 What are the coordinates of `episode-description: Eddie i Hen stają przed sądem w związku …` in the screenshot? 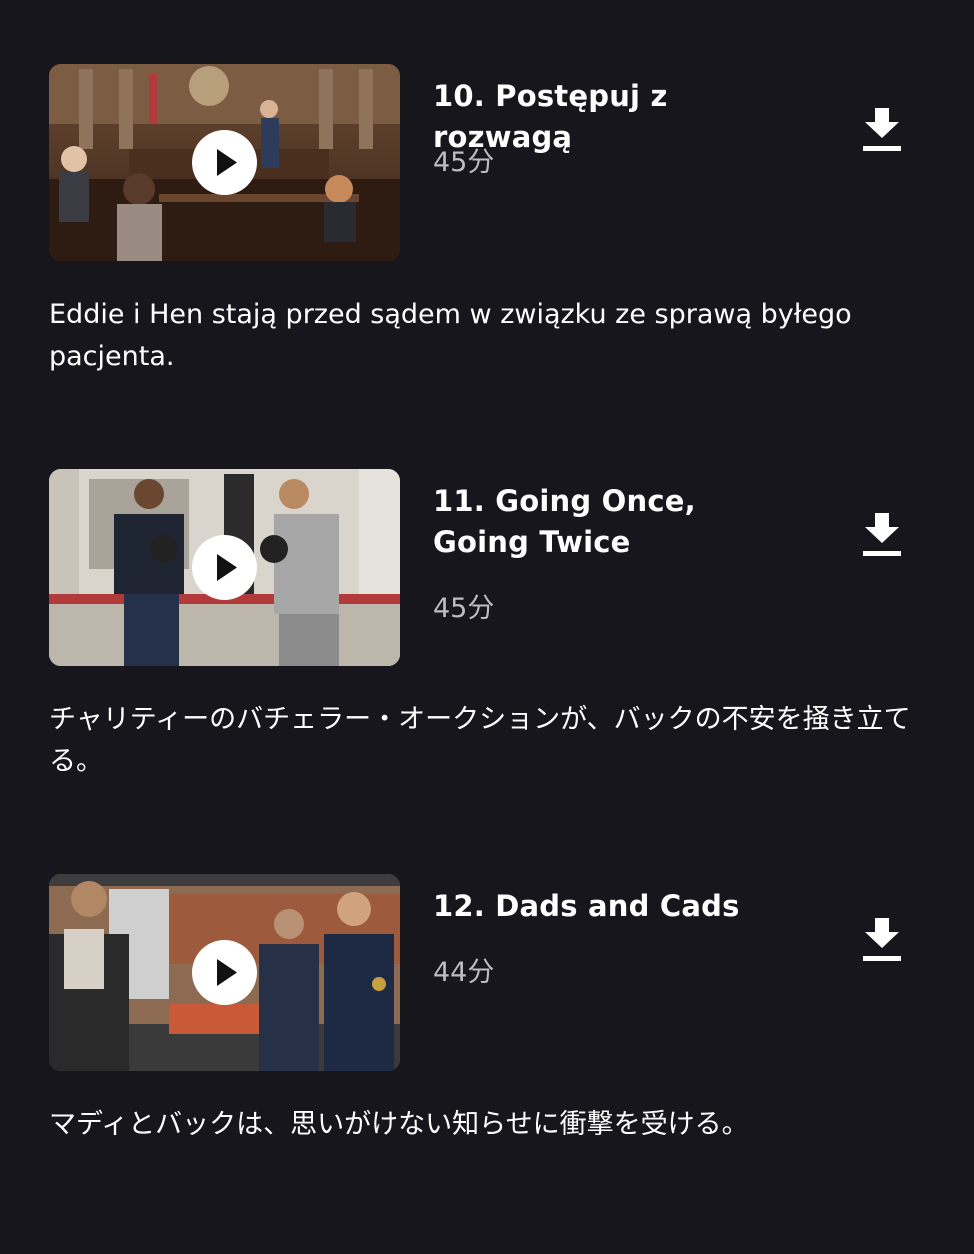 It's located at (450, 335).